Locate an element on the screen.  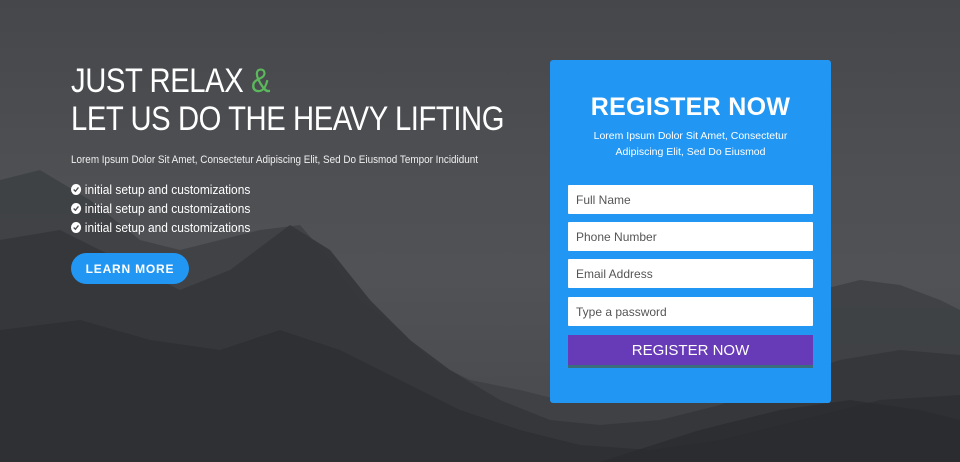
register-title: REGISTER NOW is located at coordinates (690, 107).